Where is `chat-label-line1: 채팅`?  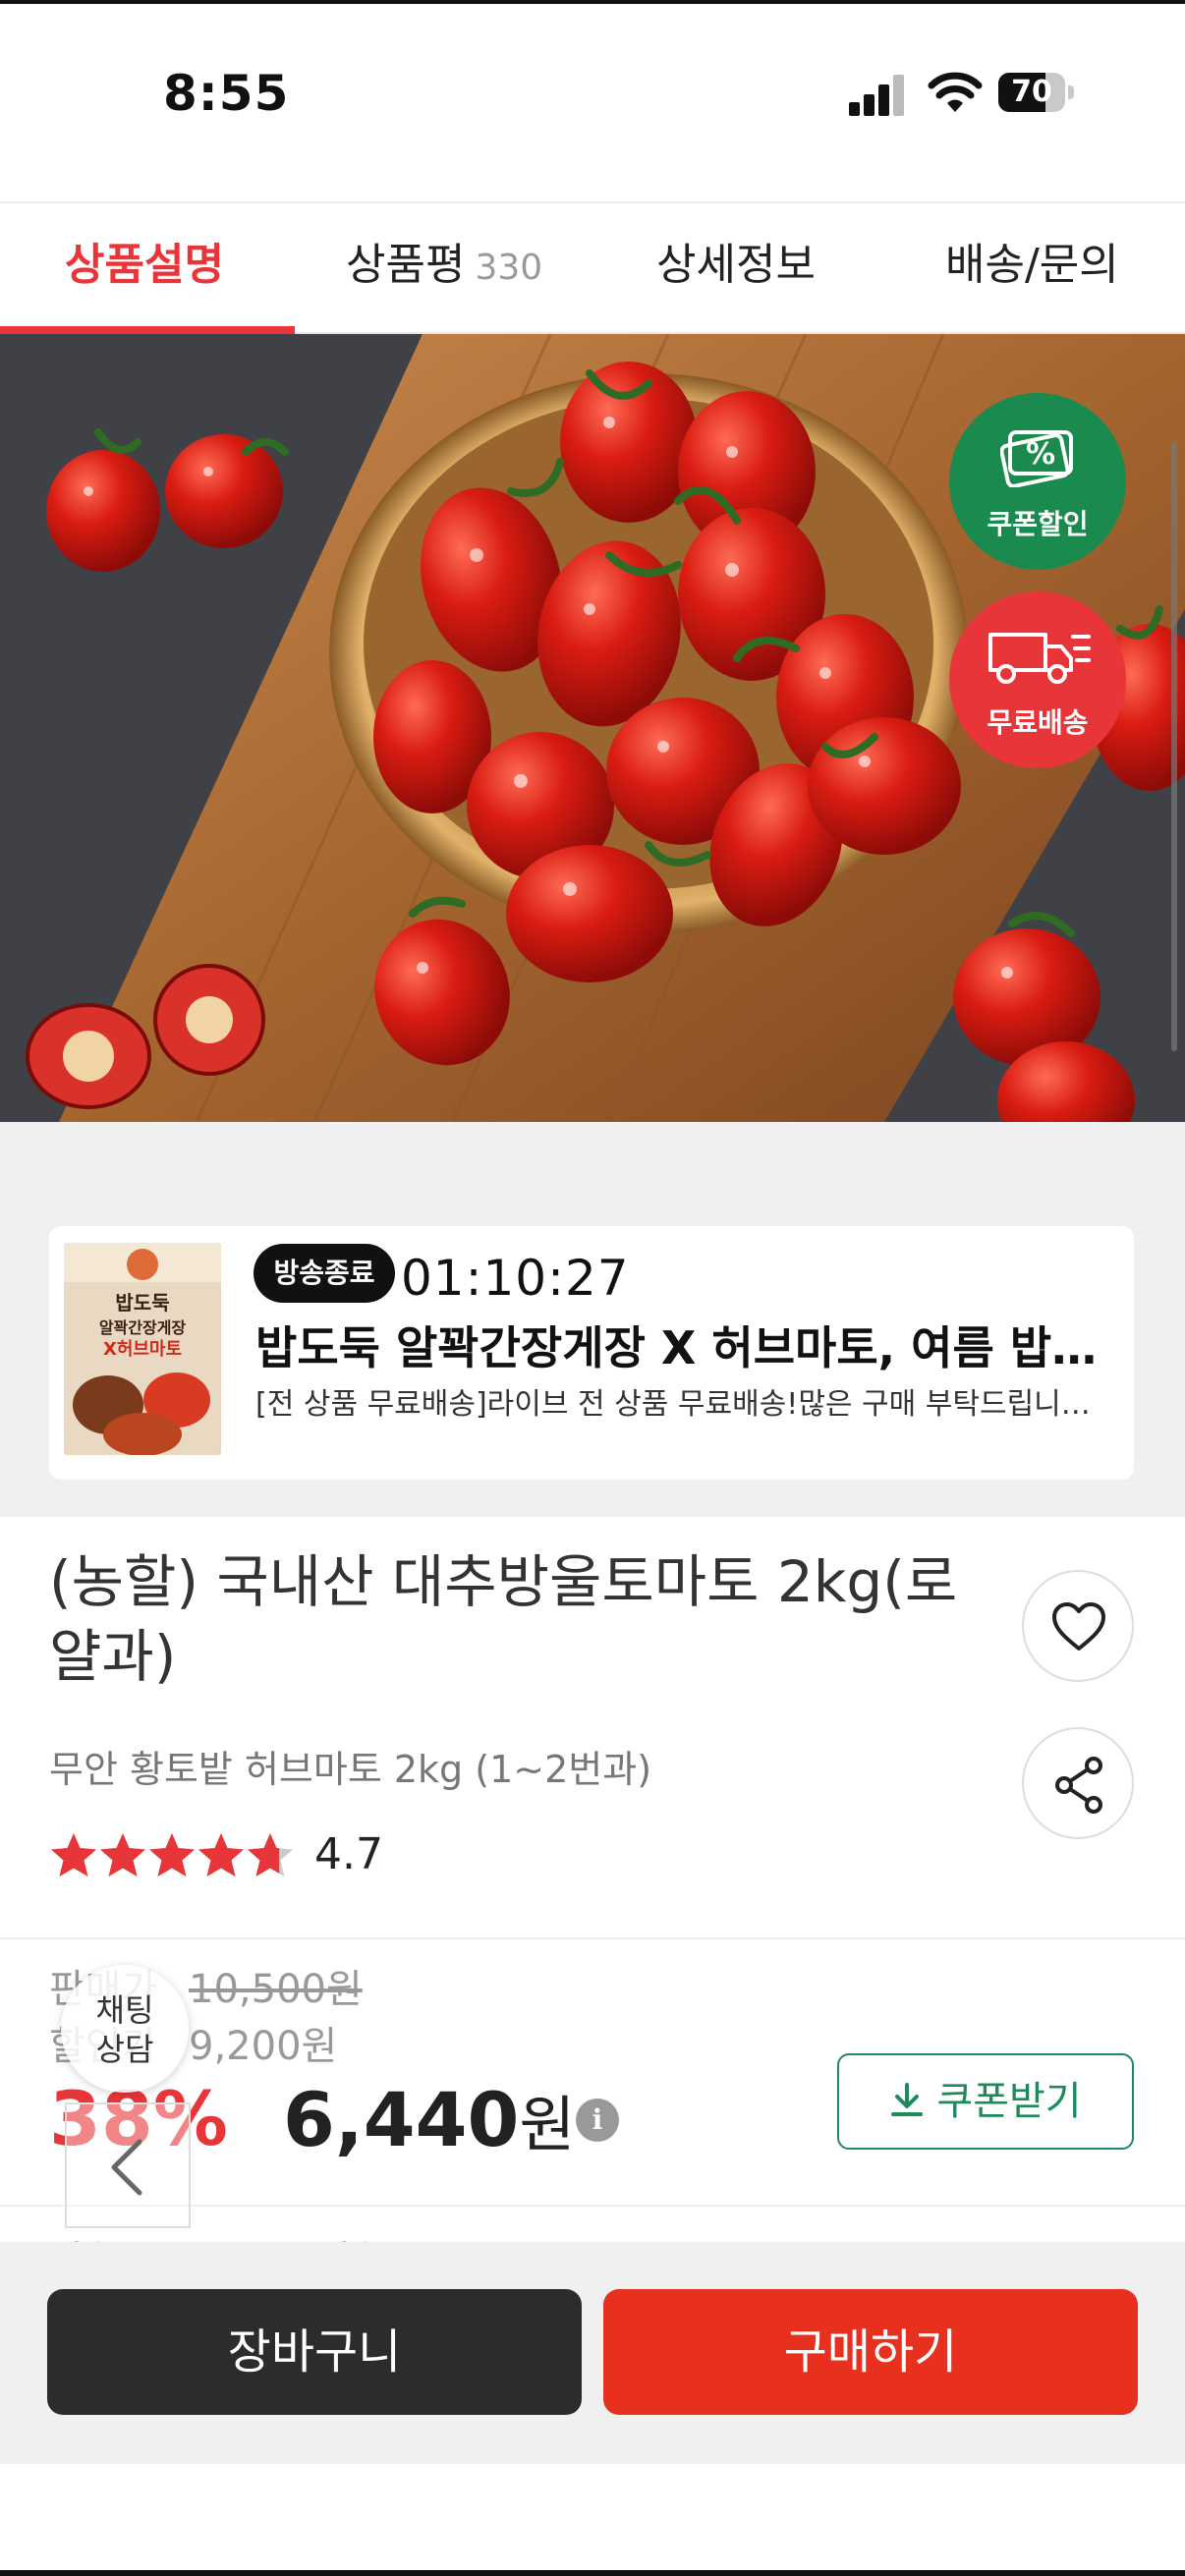 chat-label-line1: 채팅 is located at coordinates (125, 2010).